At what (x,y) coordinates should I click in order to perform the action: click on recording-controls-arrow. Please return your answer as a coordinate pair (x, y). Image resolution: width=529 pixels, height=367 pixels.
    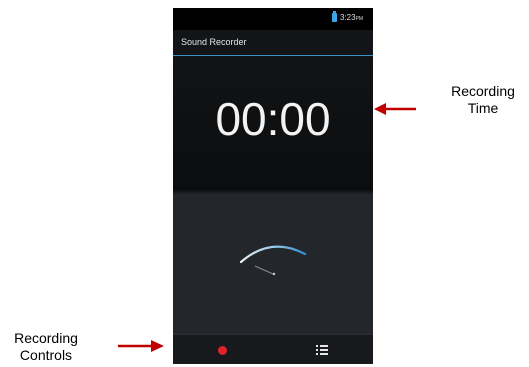
    Looking at the image, I should click on (141, 346).